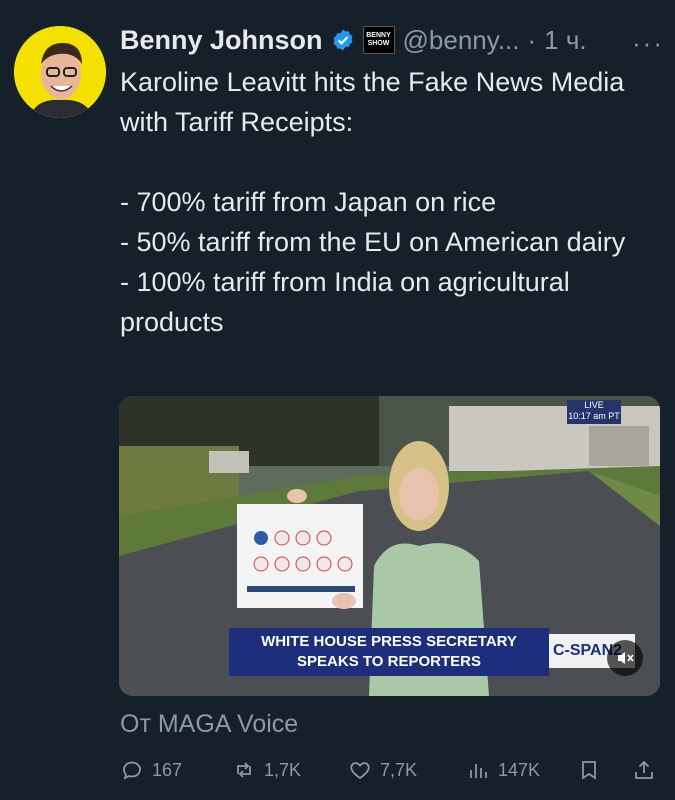  Describe the element at coordinates (360, 771) in the screenshot. I see `heart-icon` at that location.